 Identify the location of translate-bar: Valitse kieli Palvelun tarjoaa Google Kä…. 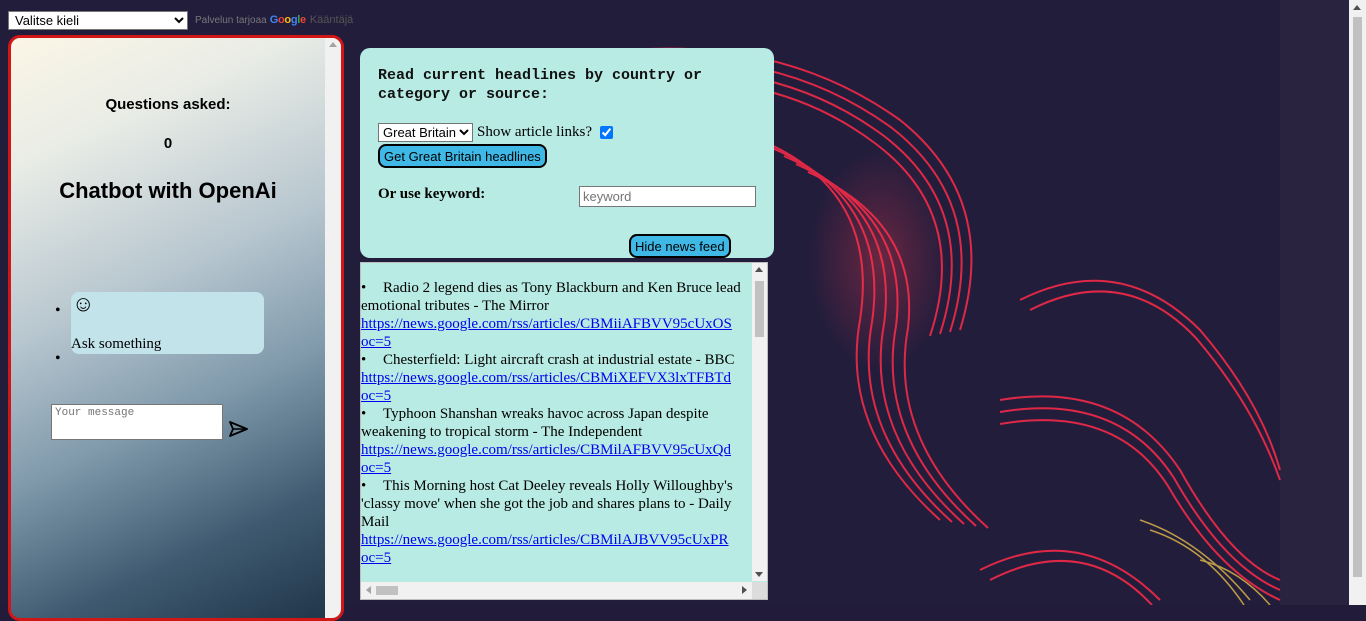
(180, 20).